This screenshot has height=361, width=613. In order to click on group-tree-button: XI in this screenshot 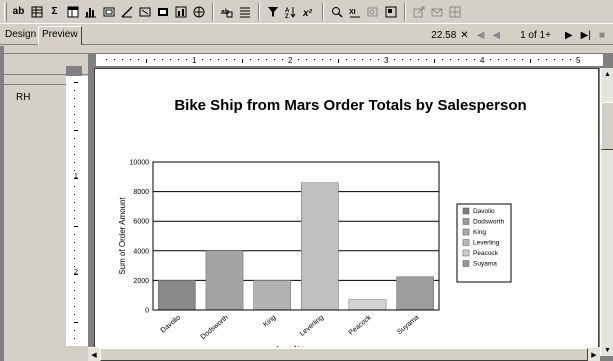, I will do `click(354, 12)`.